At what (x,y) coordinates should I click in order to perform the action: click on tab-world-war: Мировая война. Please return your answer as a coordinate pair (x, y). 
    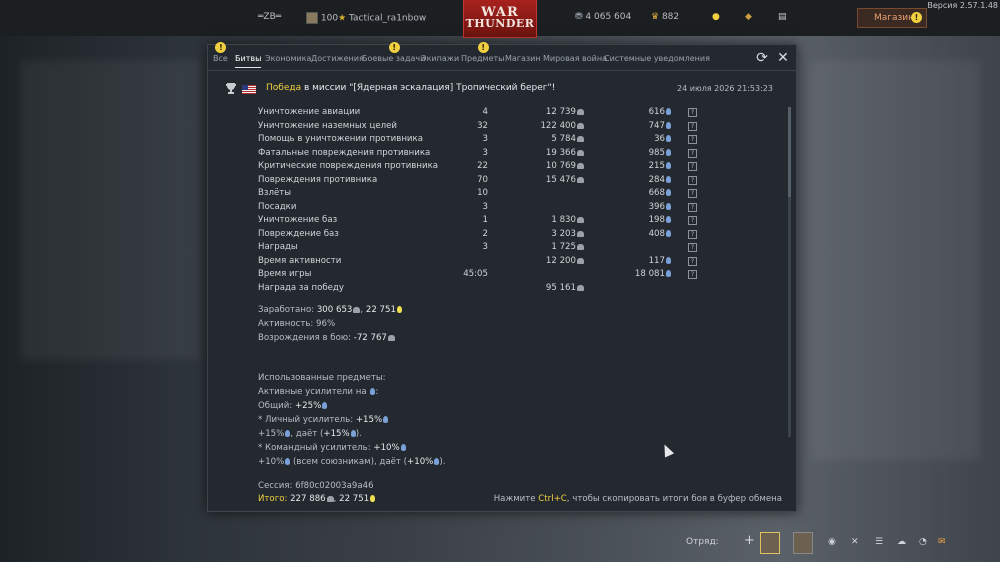
    Looking at the image, I should click on (575, 58).